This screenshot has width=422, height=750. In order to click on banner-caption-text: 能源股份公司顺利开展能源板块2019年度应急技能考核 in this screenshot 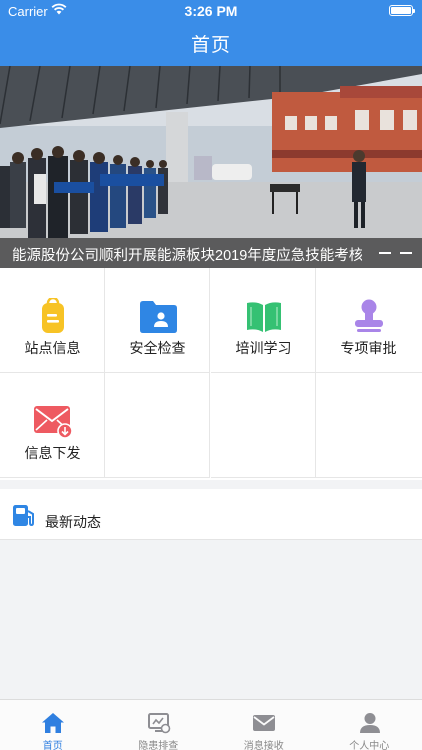, I will do `click(187, 256)`.